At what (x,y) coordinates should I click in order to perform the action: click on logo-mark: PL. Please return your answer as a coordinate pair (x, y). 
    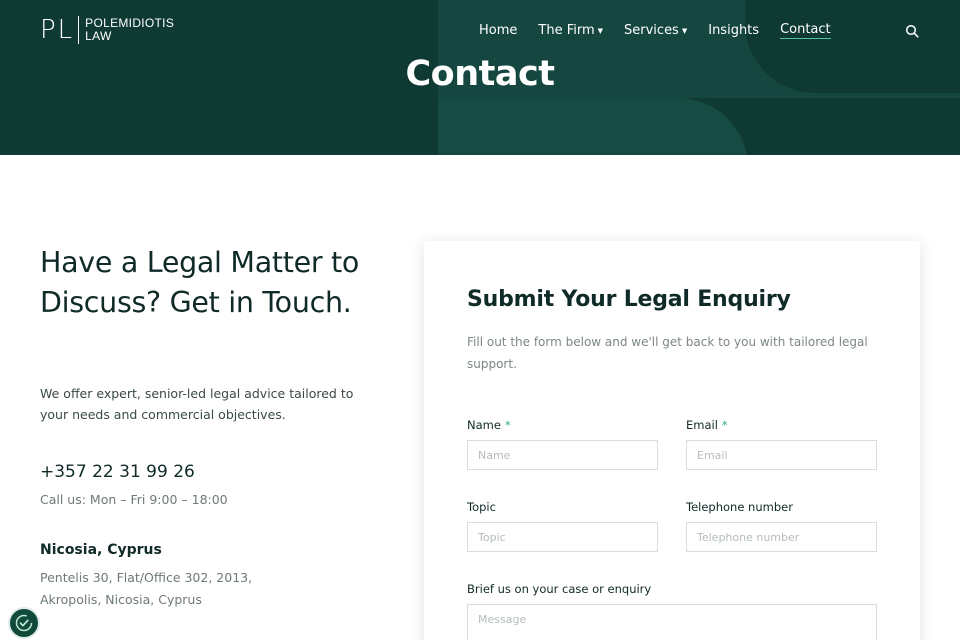
    Looking at the image, I should click on (57, 30).